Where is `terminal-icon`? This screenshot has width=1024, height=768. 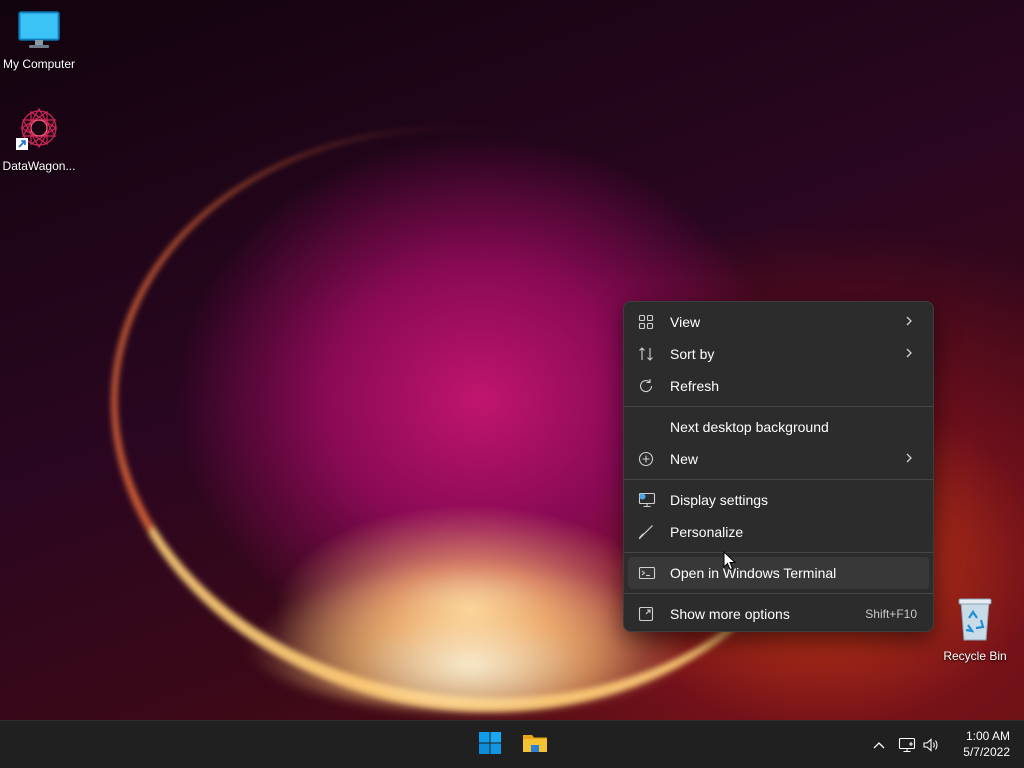
terminal-icon is located at coordinates (650, 573).